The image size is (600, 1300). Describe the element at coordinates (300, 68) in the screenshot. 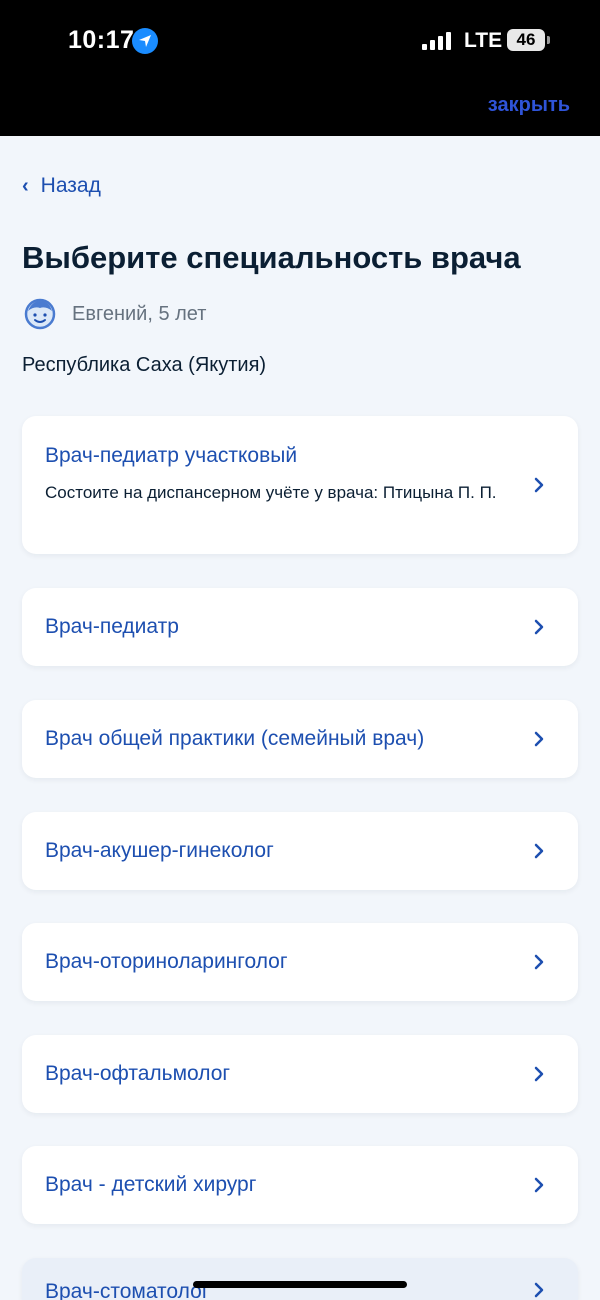

I see `status-bar: 10:17 LTE 46 закрыть` at that location.